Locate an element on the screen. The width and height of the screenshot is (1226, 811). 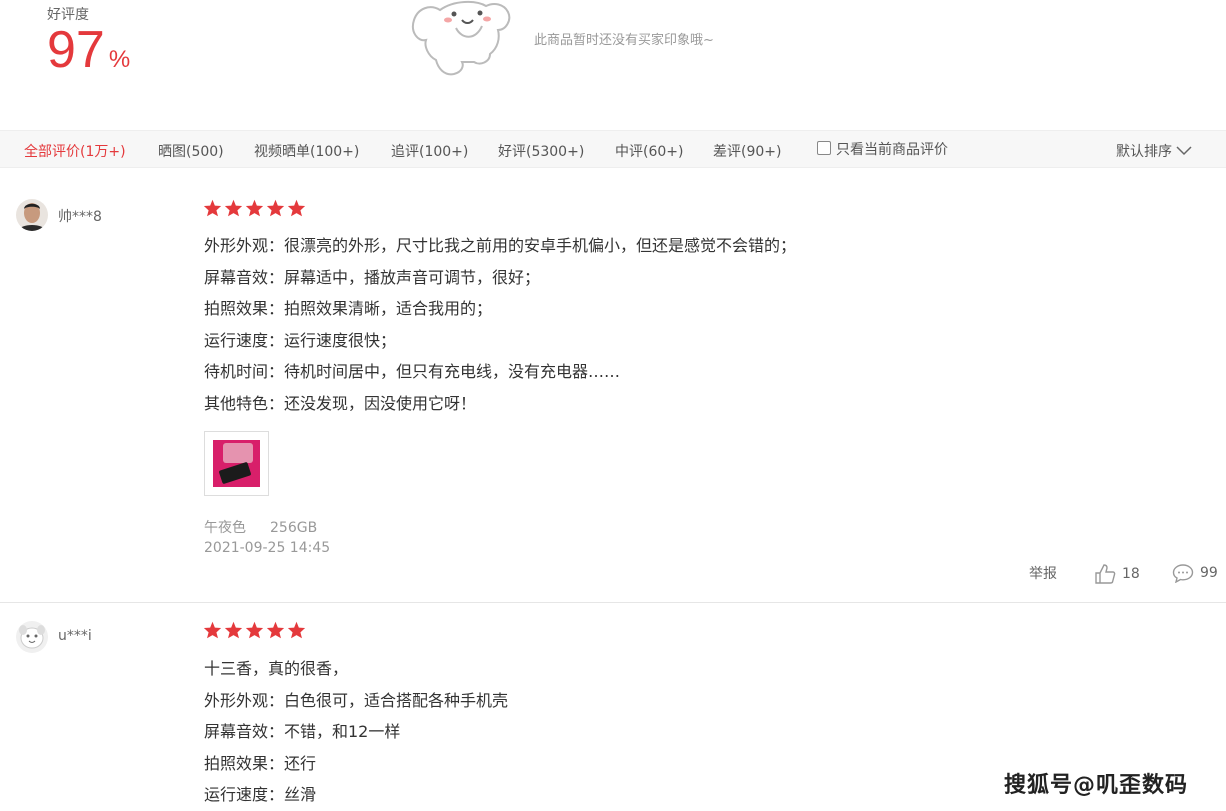
only-current-filter: 只看当前商品评价 is located at coordinates (882, 149).